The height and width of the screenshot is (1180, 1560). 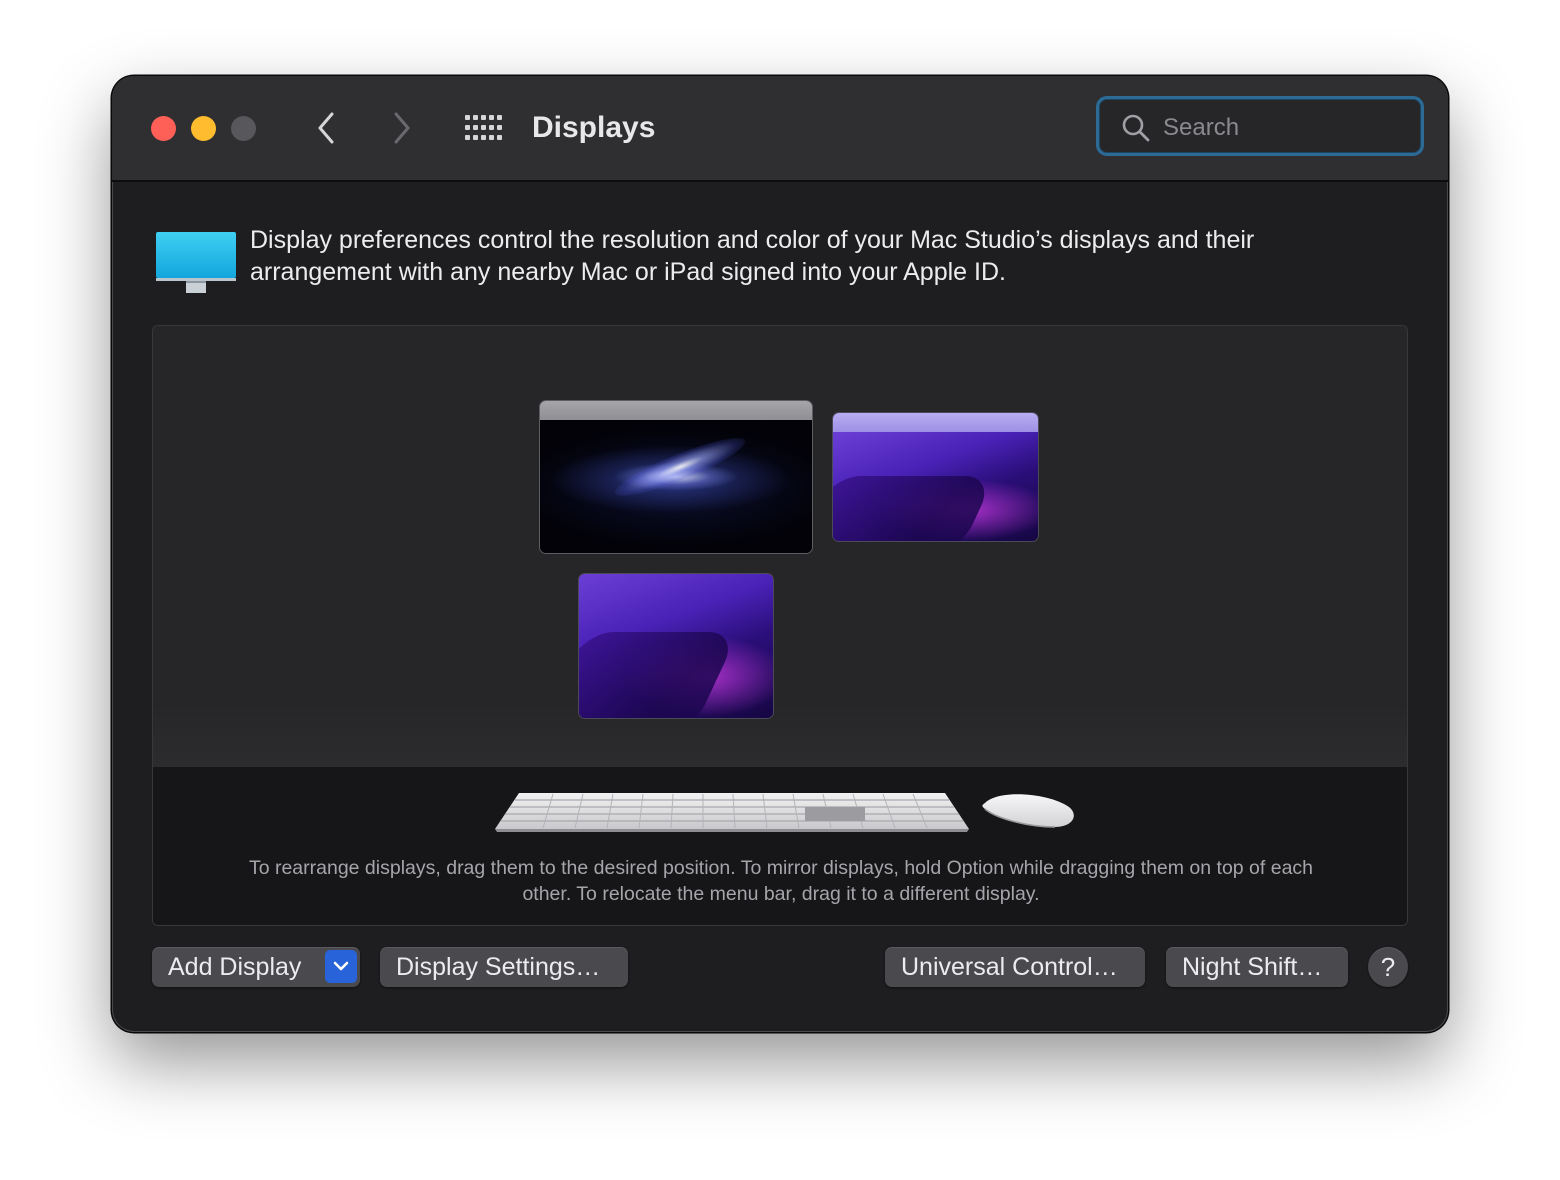 I want to click on add-display-button: Add Display, so click(x=256, y=967).